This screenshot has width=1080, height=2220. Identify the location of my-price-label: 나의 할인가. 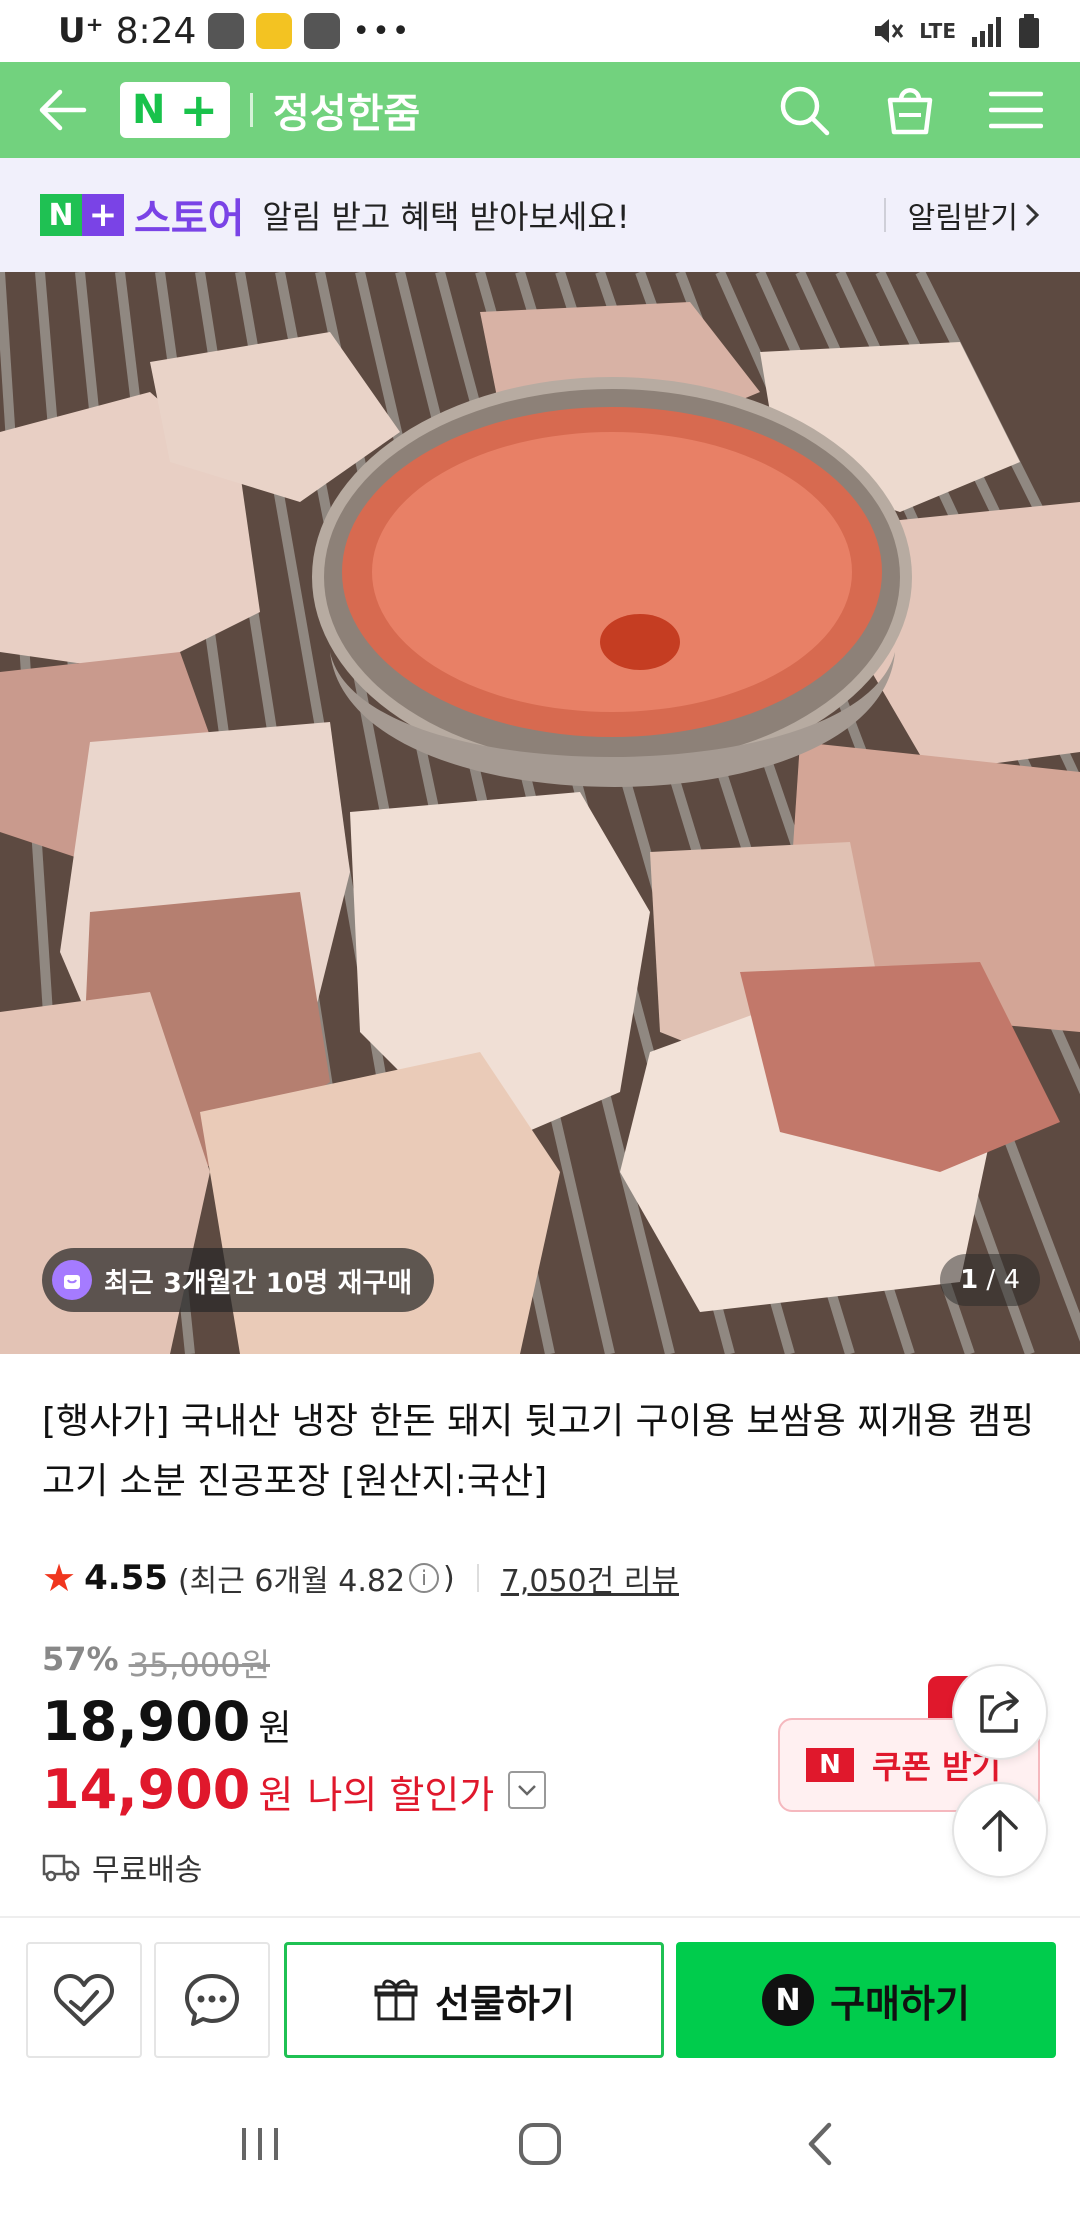
(401, 1795).